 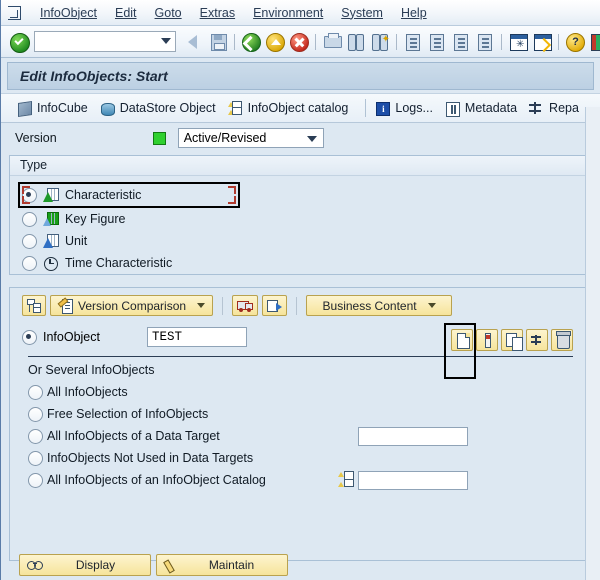 I want to click on repair-button, so click(x=537, y=340).